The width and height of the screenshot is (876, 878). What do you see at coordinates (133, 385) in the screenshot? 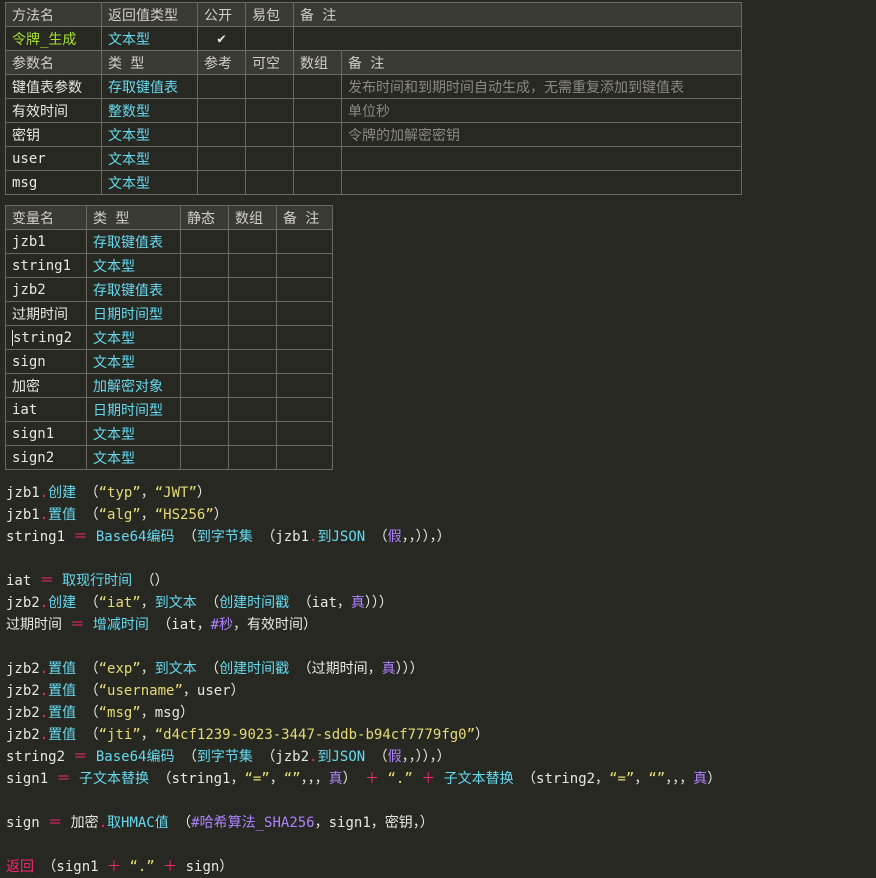
I see `var-type: 加解密对象` at bounding box center [133, 385].